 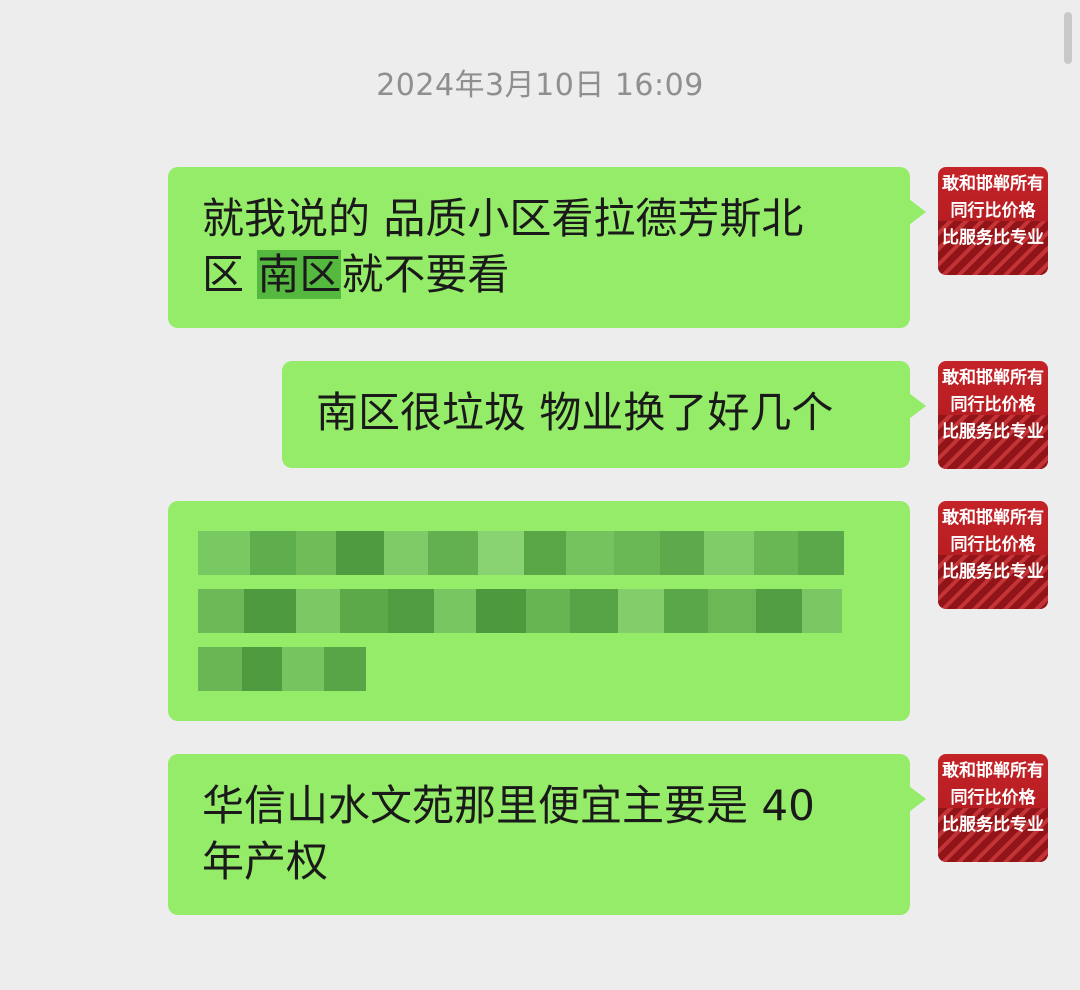 I want to click on message-text-fragment: 就不要看, so click(x=425, y=274).